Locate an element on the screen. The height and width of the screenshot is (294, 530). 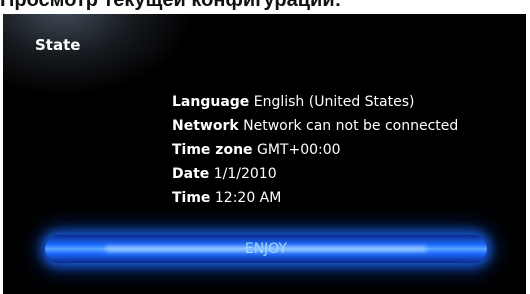
info-row-time-zone: Time zone GMT+00:00 is located at coordinates (315, 150).